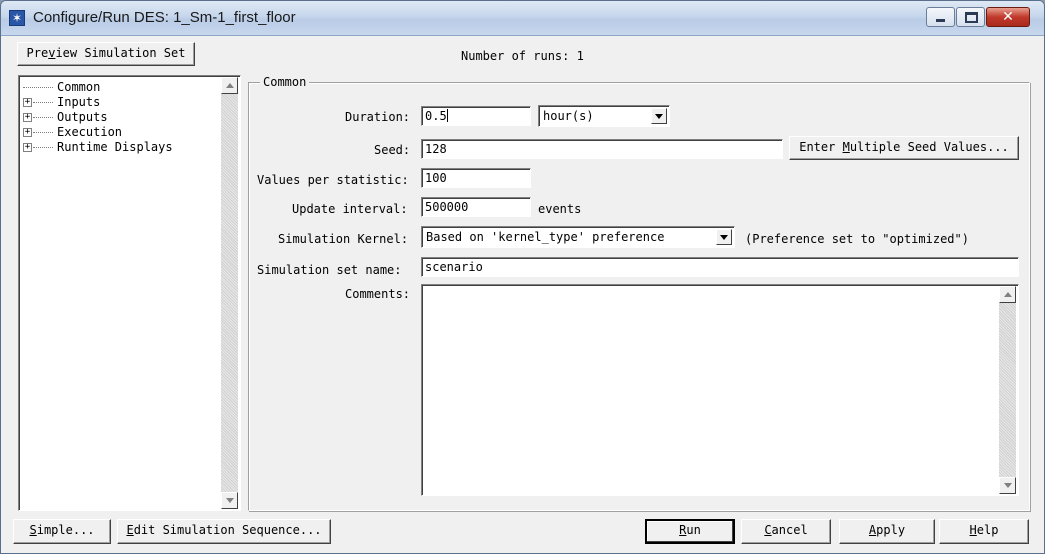 This screenshot has height=554, width=1045. I want to click on tree-item-label: Execution, so click(90, 132).